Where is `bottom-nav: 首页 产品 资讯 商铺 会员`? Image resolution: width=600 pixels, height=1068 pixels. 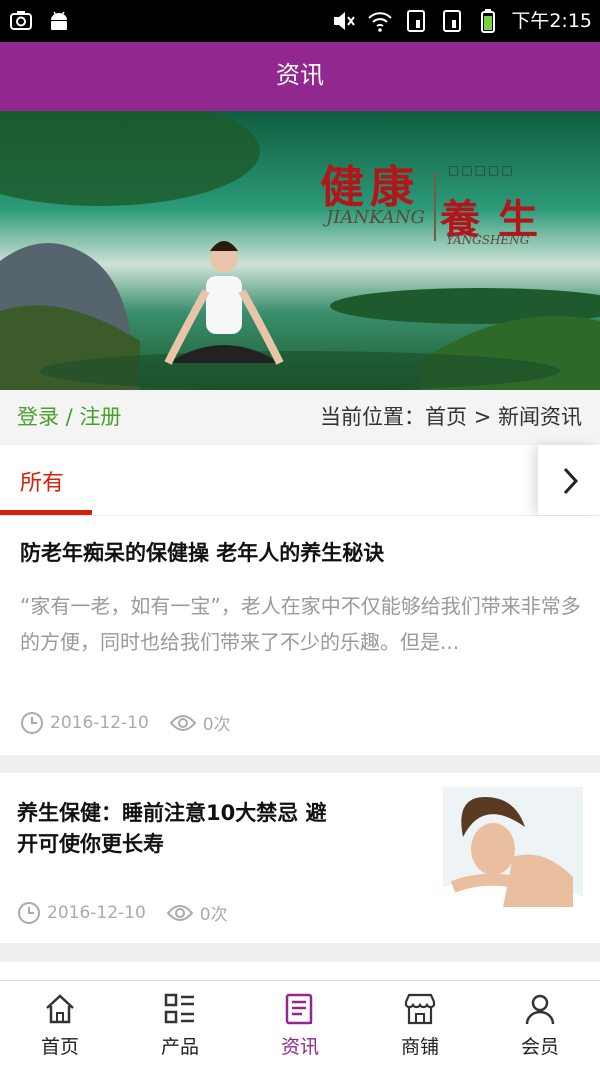
bottom-nav: 首页 产品 资讯 商铺 会员 is located at coordinates (300, 1024).